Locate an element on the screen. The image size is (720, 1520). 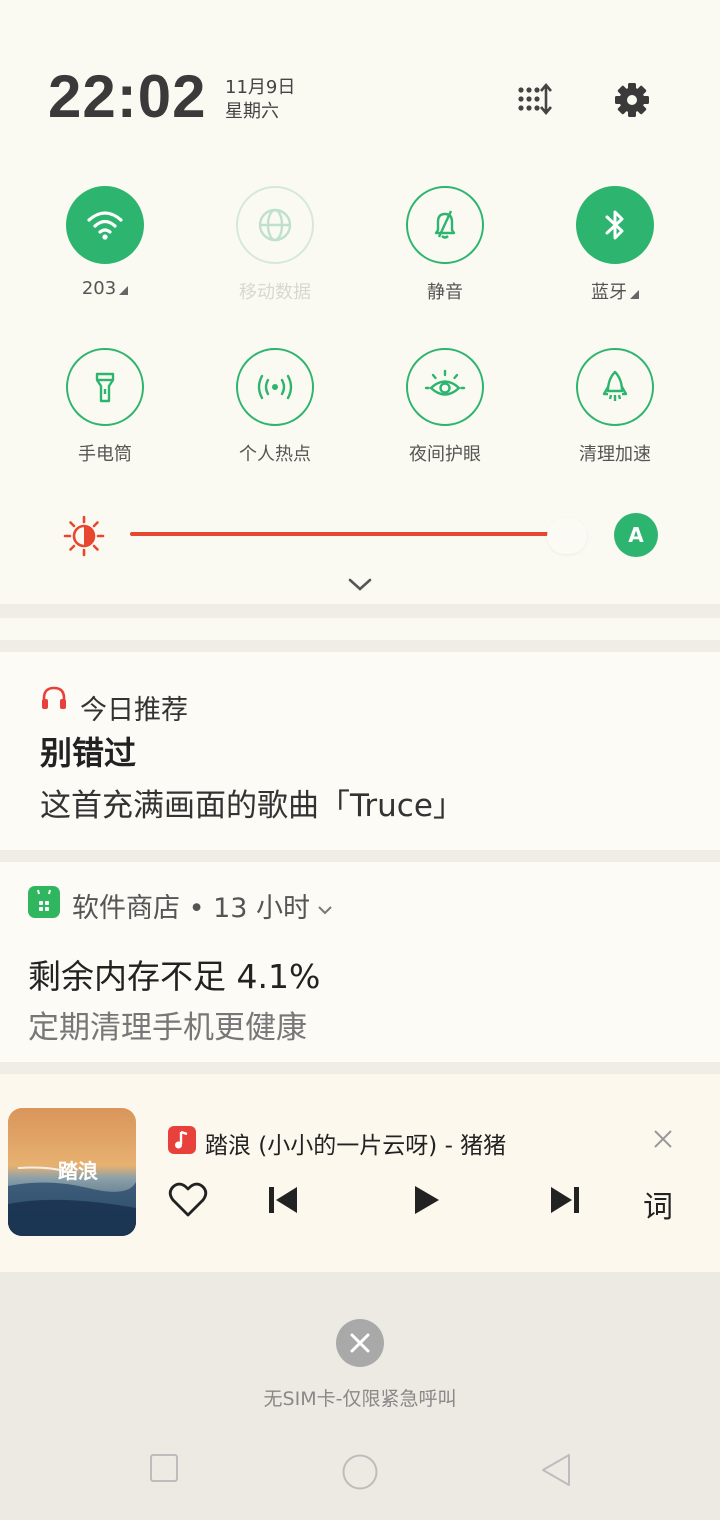
brightness-slider-track is located at coordinates (346, 534).